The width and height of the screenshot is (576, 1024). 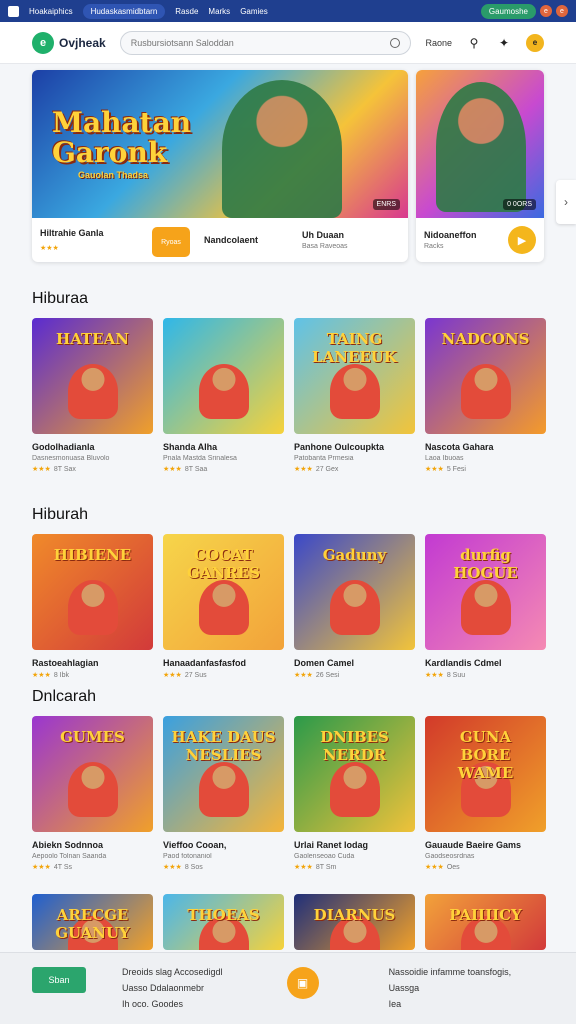 I want to click on game-thumbnail: GUMES, so click(x=92, y=774).